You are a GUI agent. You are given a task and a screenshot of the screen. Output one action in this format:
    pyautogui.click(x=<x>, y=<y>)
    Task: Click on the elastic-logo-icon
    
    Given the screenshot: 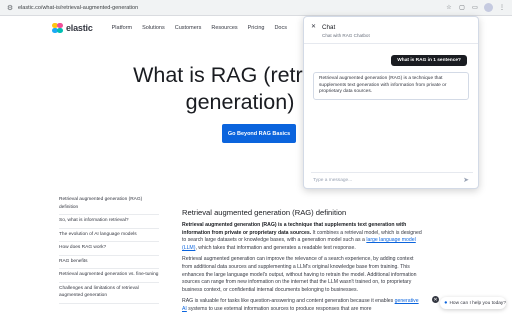 What is the action you would take?
    pyautogui.click(x=57, y=28)
    